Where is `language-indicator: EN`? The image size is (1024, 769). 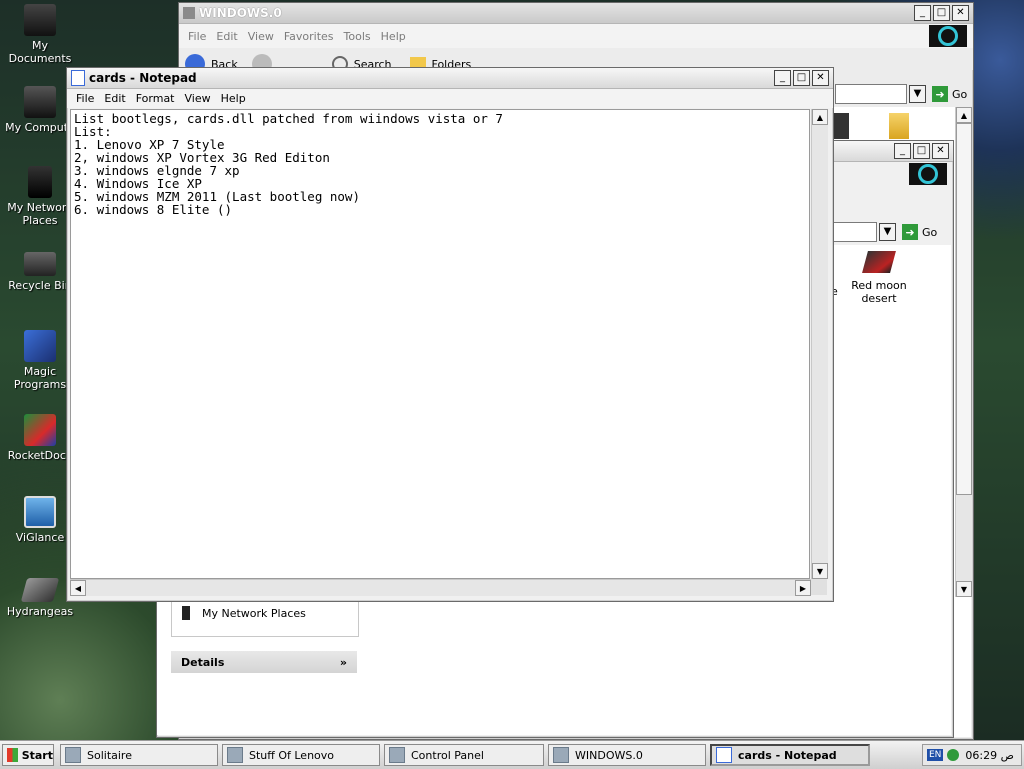 language-indicator: EN is located at coordinates (935, 755).